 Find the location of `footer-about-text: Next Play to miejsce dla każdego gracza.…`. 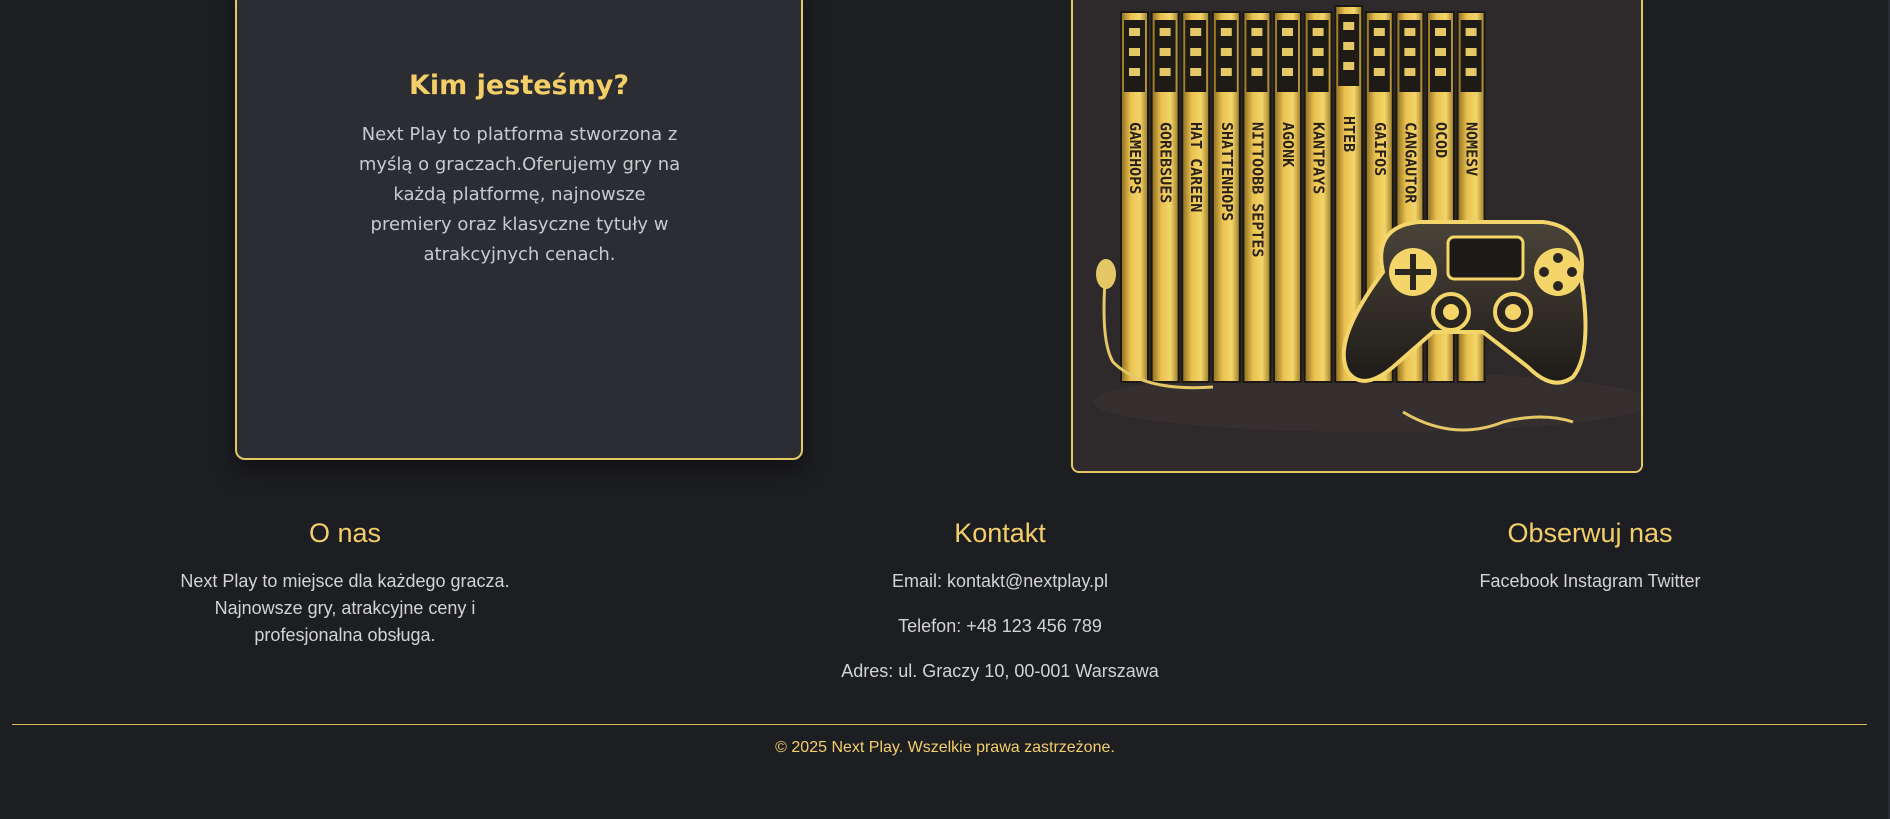

footer-about-text: Next Play to miejsce dla każdego gracza.… is located at coordinates (345, 608).